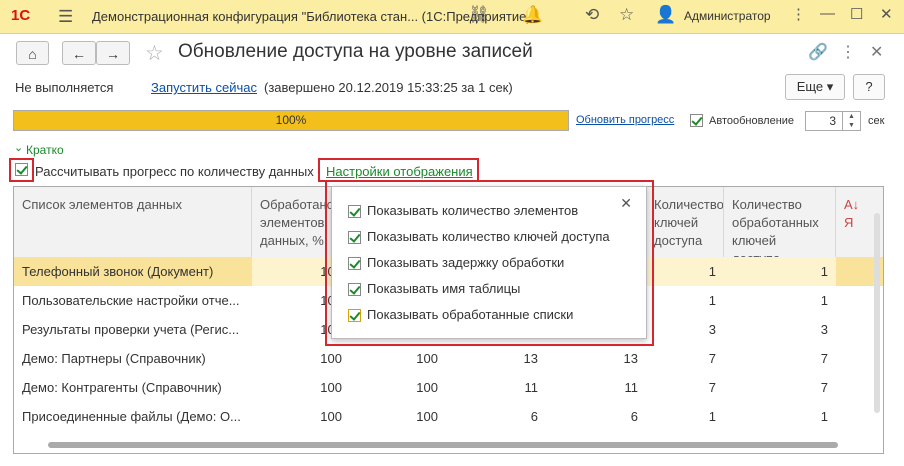 This screenshot has width=904, height=466. What do you see at coordinates (532, 15) in the screenshot?
I see `notifications-icon: 🔔` at bounding box center [532, 15].